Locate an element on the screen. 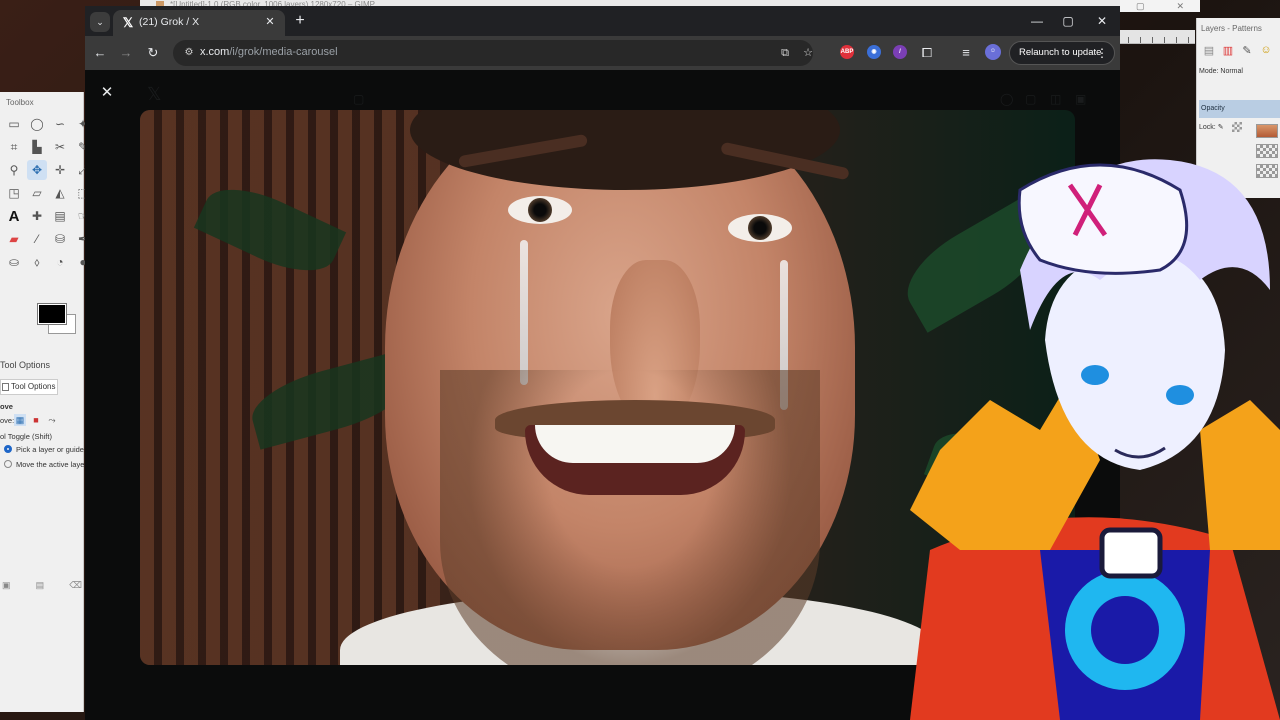  layer-mode-row: Mode: Normal is located at coordinates (1239, 71).